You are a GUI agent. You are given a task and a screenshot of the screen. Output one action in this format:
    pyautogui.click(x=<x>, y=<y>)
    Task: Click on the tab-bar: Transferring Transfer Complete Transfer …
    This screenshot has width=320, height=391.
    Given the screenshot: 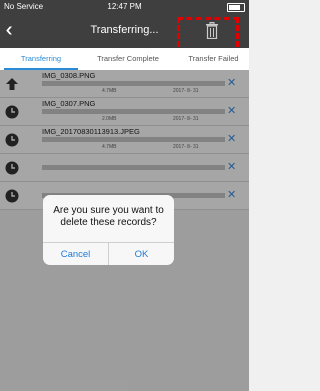 What is the action you would take?
    pyautogui.click(x=124, y=59)
    